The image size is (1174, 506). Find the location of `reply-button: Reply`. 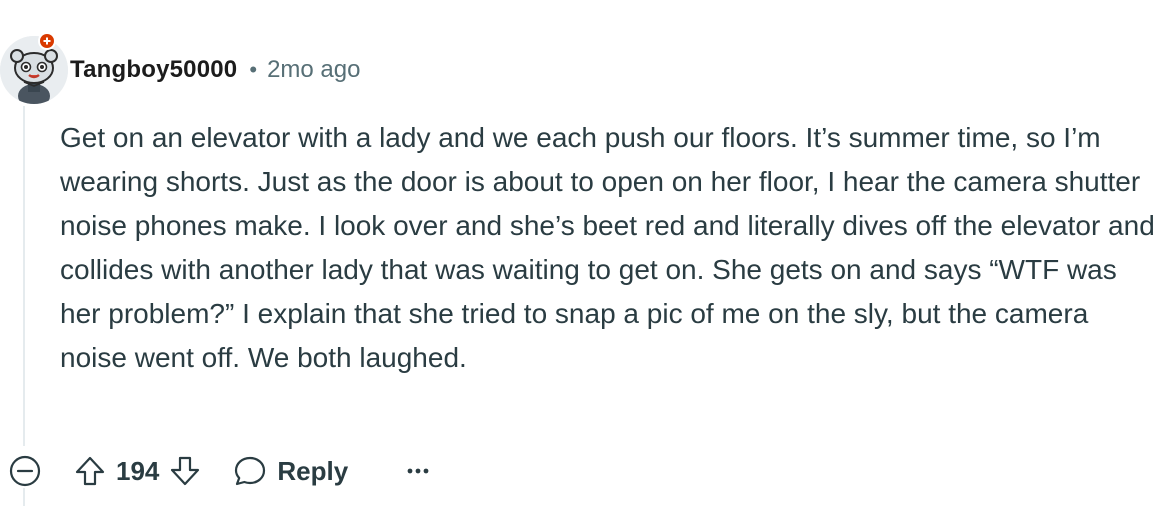

reply-button: Reply is located at coordinates (290, 471).